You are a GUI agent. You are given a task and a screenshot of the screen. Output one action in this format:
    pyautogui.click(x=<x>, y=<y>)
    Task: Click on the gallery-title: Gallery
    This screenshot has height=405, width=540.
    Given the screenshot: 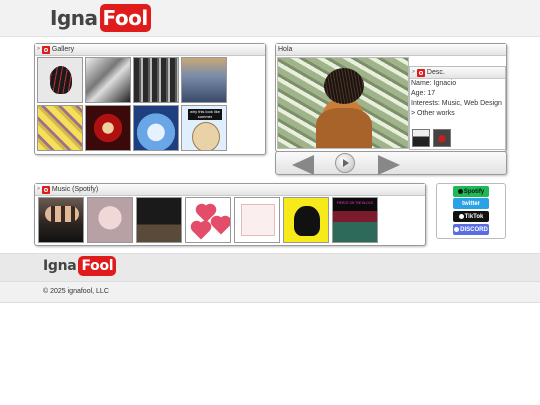 What is the action you would take?
    pyautogui.click(x=63, y=49)
    